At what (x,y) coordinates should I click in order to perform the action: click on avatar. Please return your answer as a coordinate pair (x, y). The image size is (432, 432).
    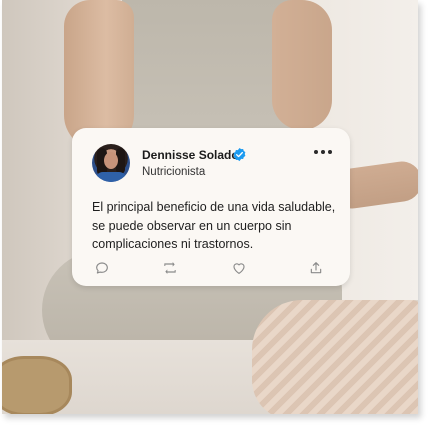
    Looking at the image, I should click on (111, 163).